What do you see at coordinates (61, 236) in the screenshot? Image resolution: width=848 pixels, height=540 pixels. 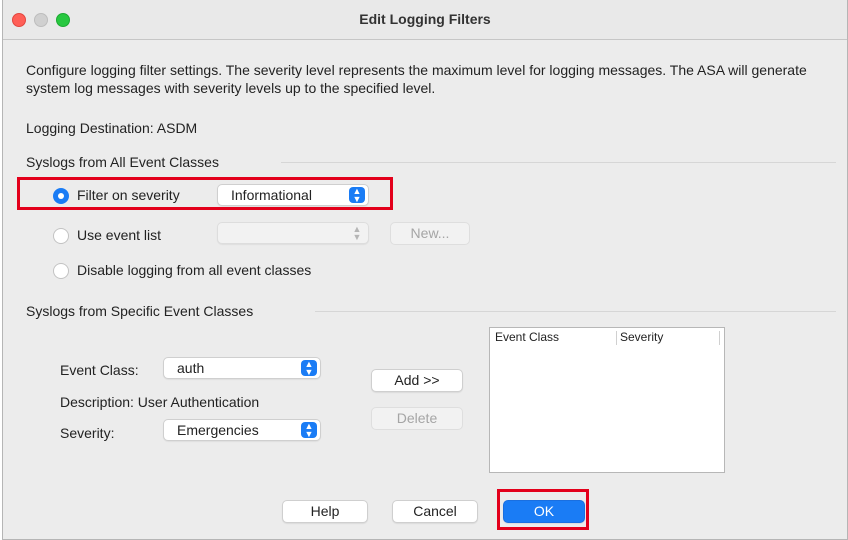 I see `use-event-list-radio` at bounding box center [61, 236].